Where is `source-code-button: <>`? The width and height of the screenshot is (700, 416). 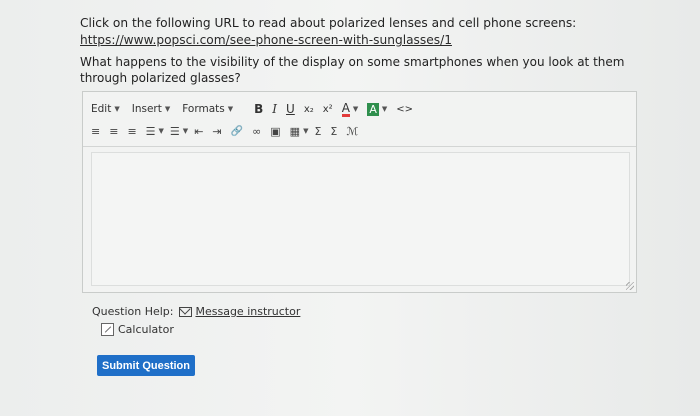
source-code-button: <> is located at coordinates (404, 109).